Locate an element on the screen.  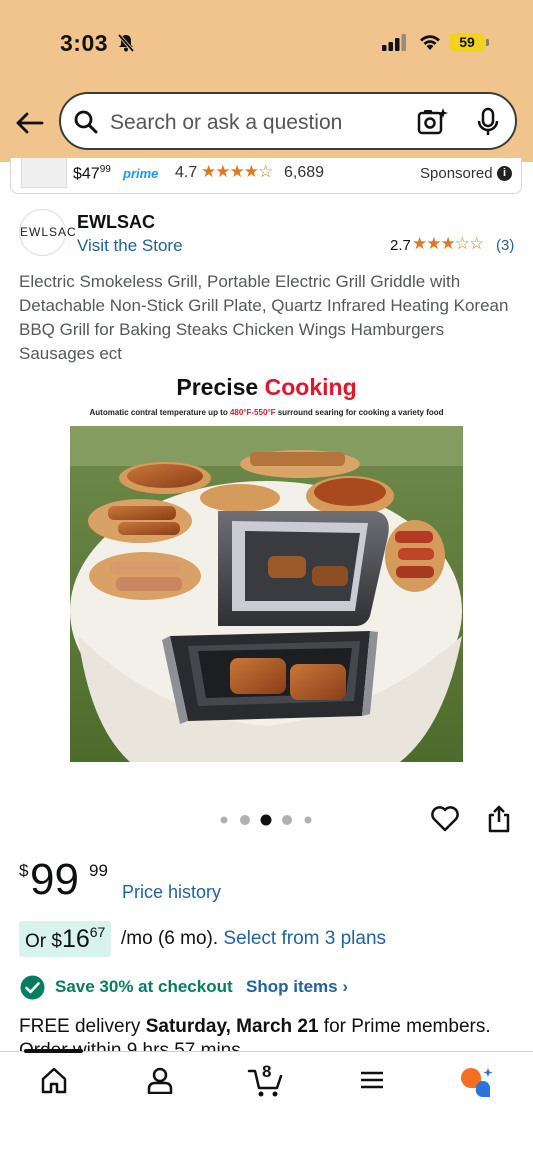
bottom-tab-bar: 8 is located at coordinates (266, 1104).